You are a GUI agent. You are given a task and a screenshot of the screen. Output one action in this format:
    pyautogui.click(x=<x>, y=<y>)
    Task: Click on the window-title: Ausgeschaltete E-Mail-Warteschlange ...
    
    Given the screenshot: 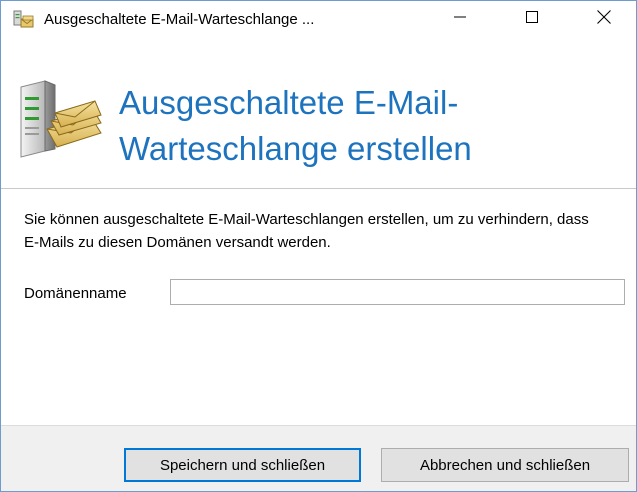 What is the action you would take?
    pyautogui.click(x=179, y=19)
    